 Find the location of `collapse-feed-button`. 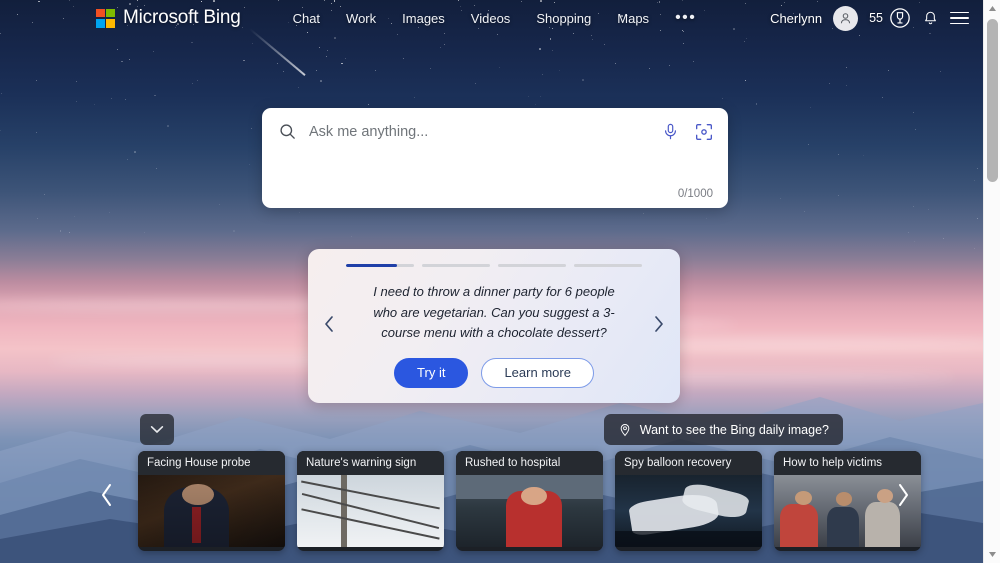

collapse-feed-button is located at coordinates (157, 429).